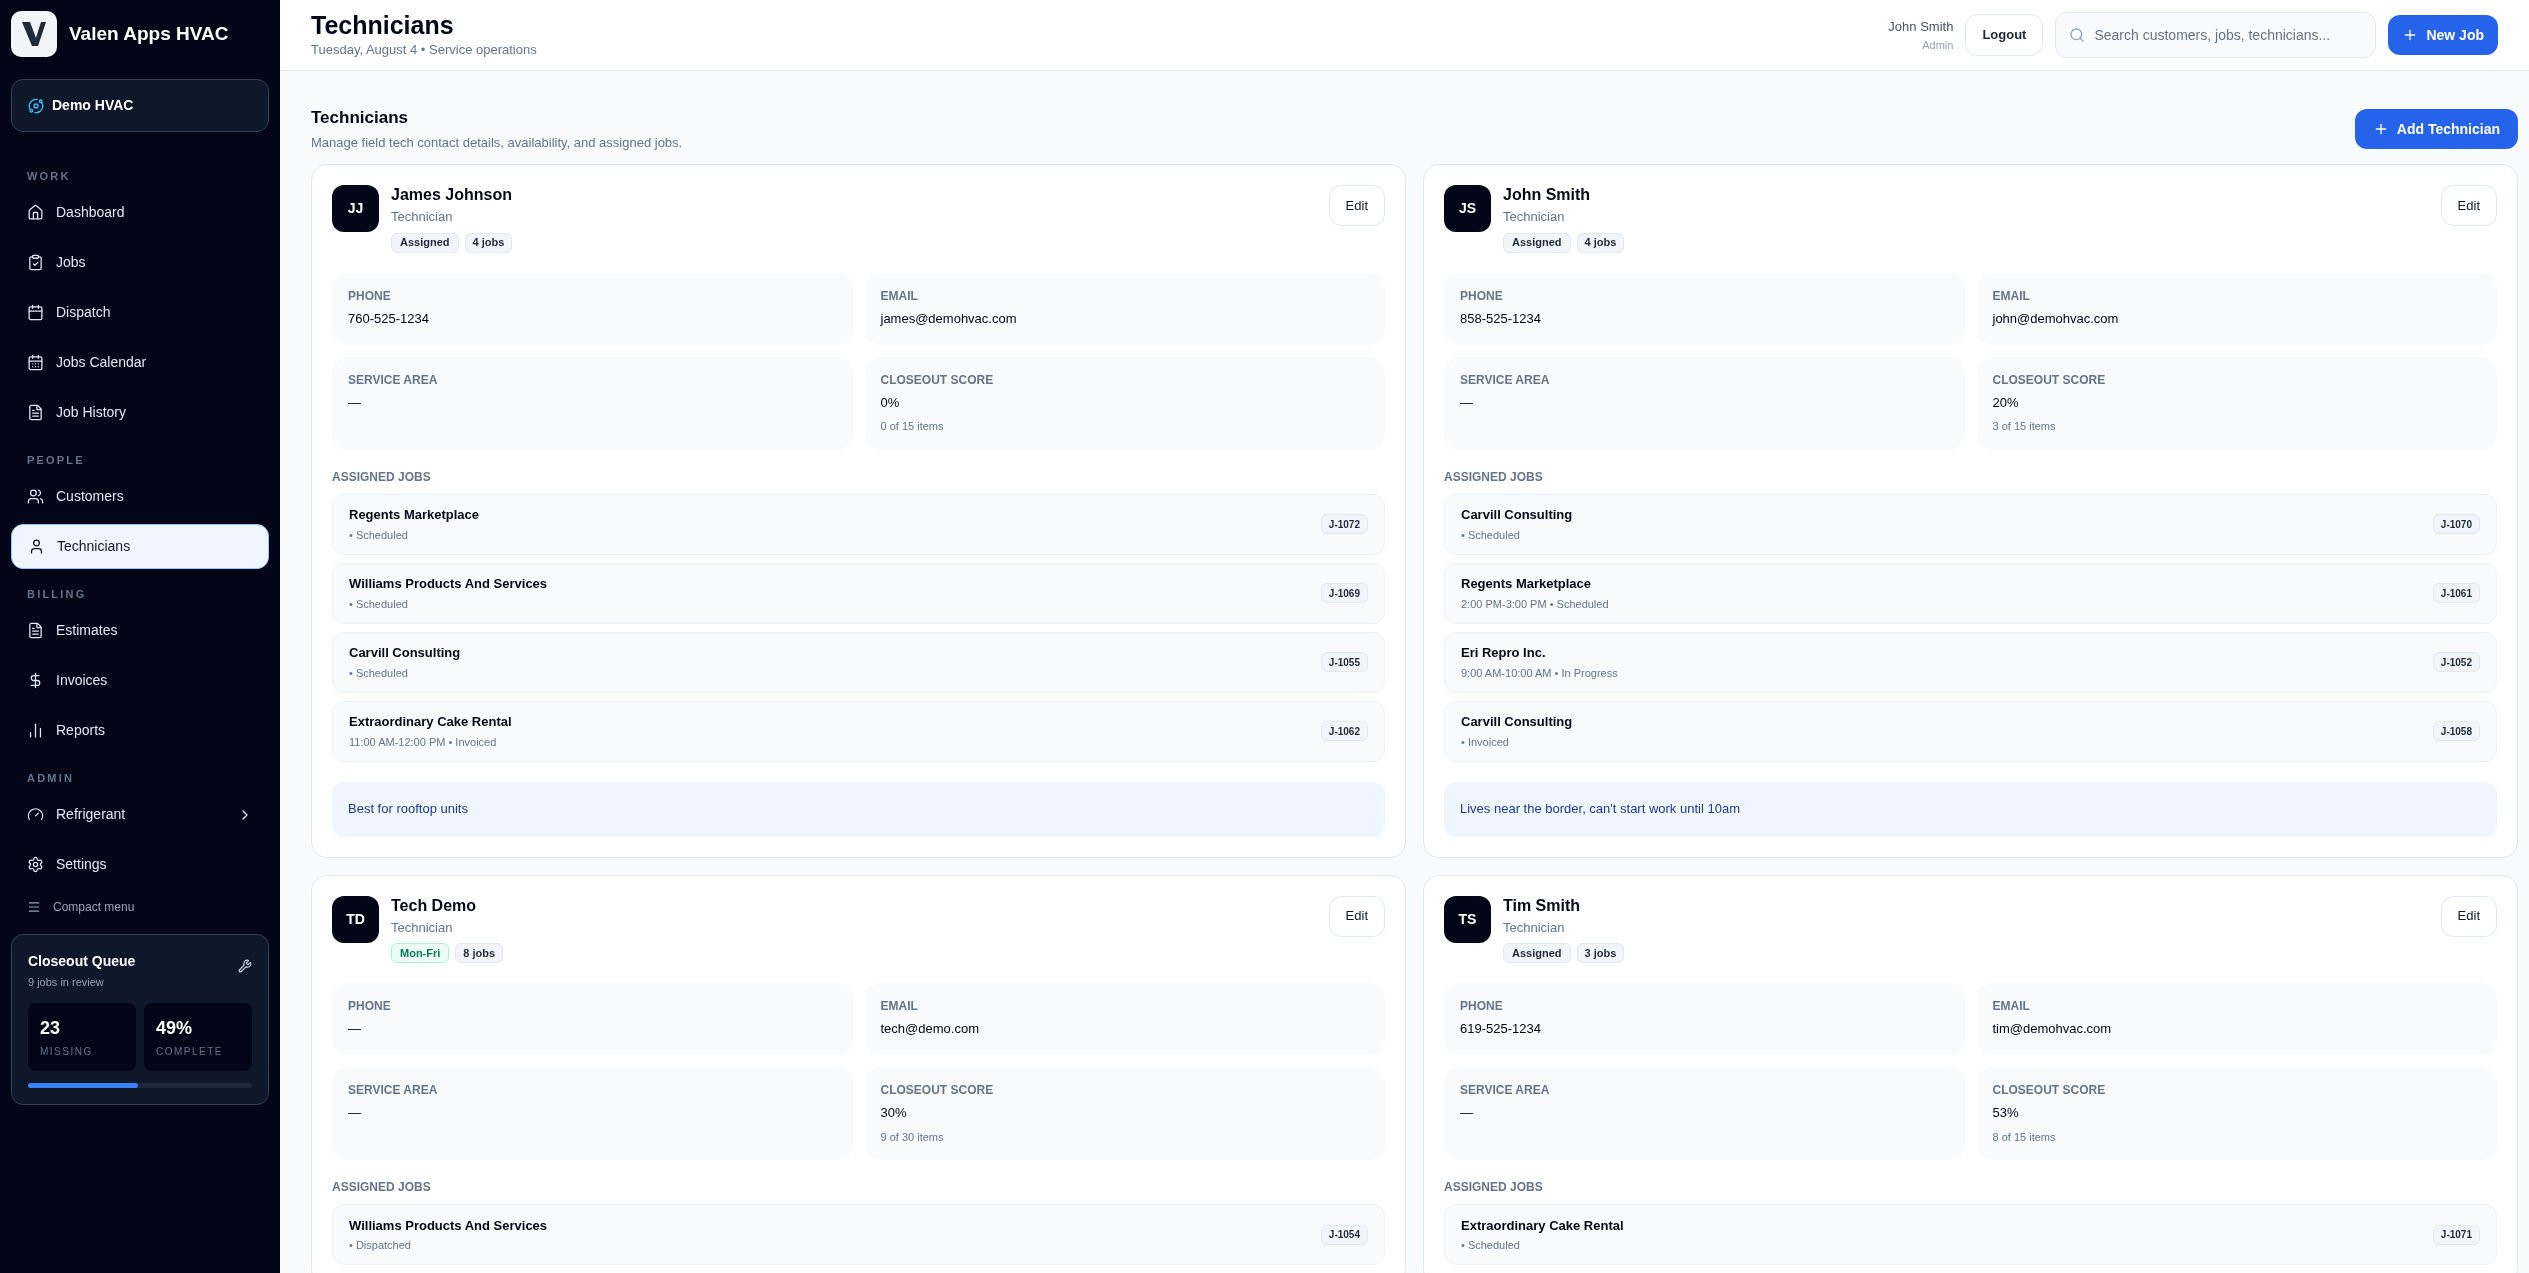 The image size is (2529, 1273). I want to click on technician-name: John Smith, so click(1547, 195).